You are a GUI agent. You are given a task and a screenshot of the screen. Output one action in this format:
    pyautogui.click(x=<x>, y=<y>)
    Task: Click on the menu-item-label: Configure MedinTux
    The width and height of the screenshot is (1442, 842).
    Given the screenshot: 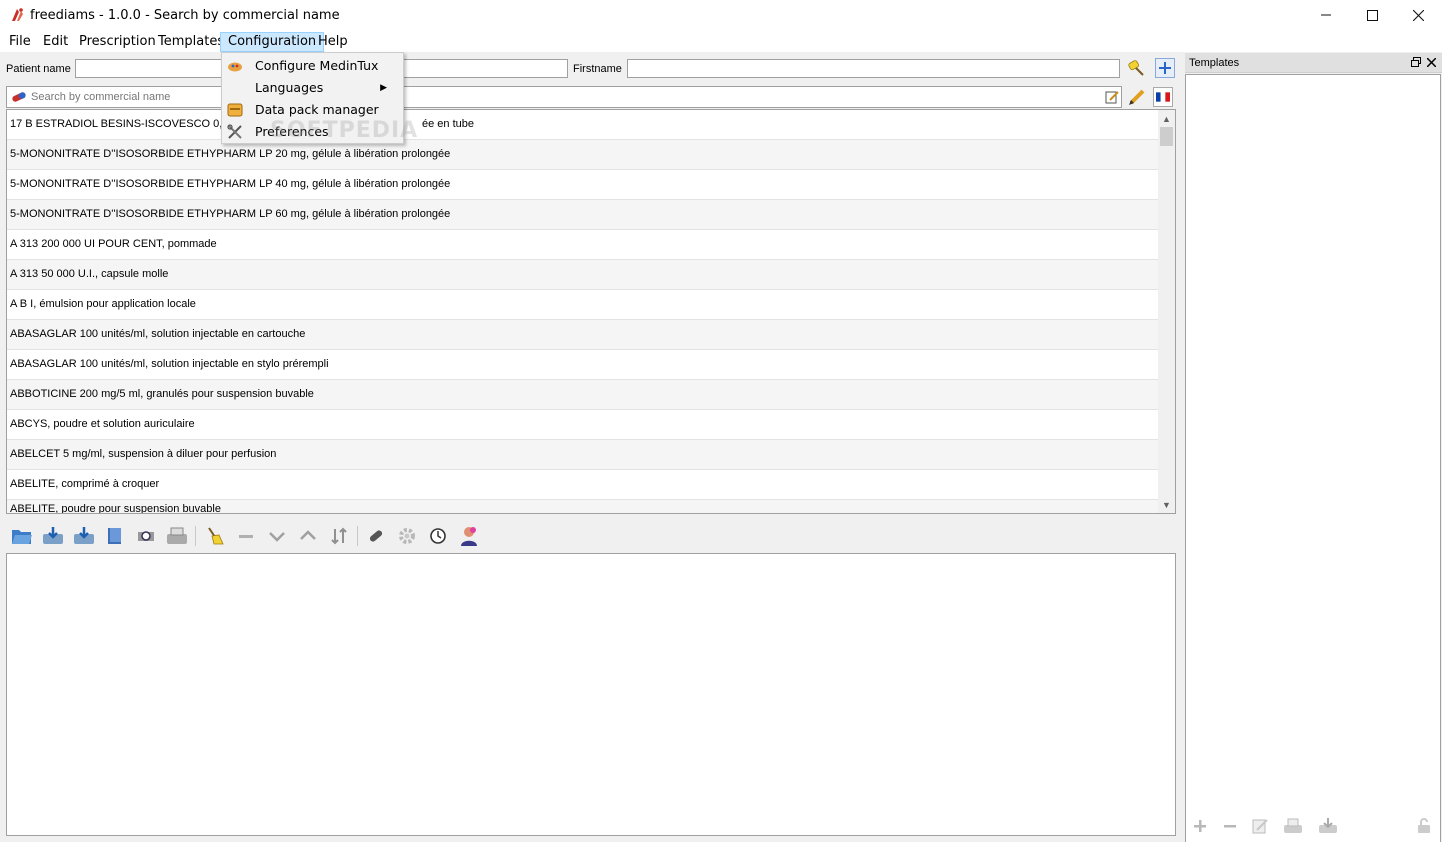 What is the action you would take?
    pyautogui.click(x=317, y=65)
    